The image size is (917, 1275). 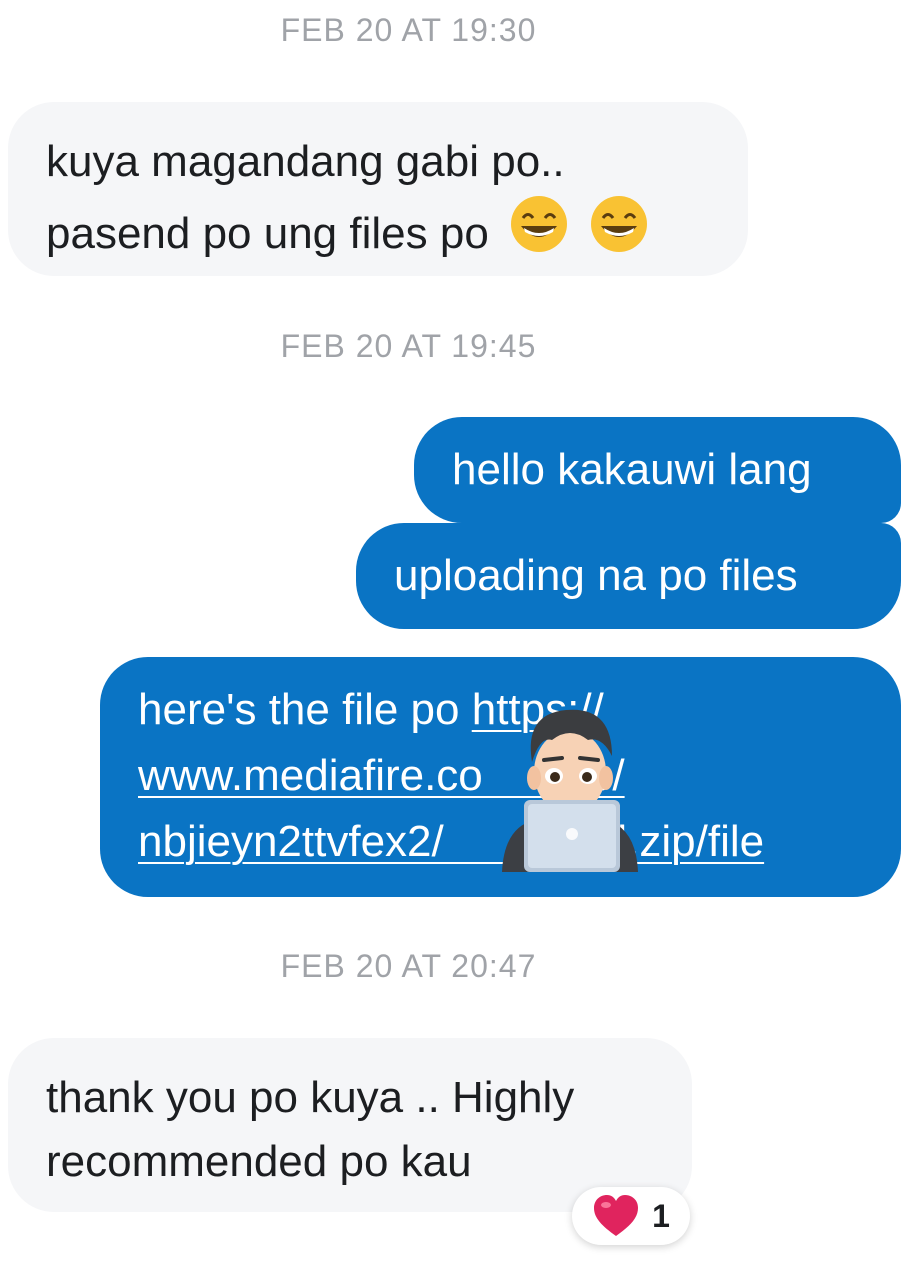 What do you see at coordinates (259, 1161) in the screenshot?
I see `message-text-line: recommended po kau` at bounding box center [259, 1161].